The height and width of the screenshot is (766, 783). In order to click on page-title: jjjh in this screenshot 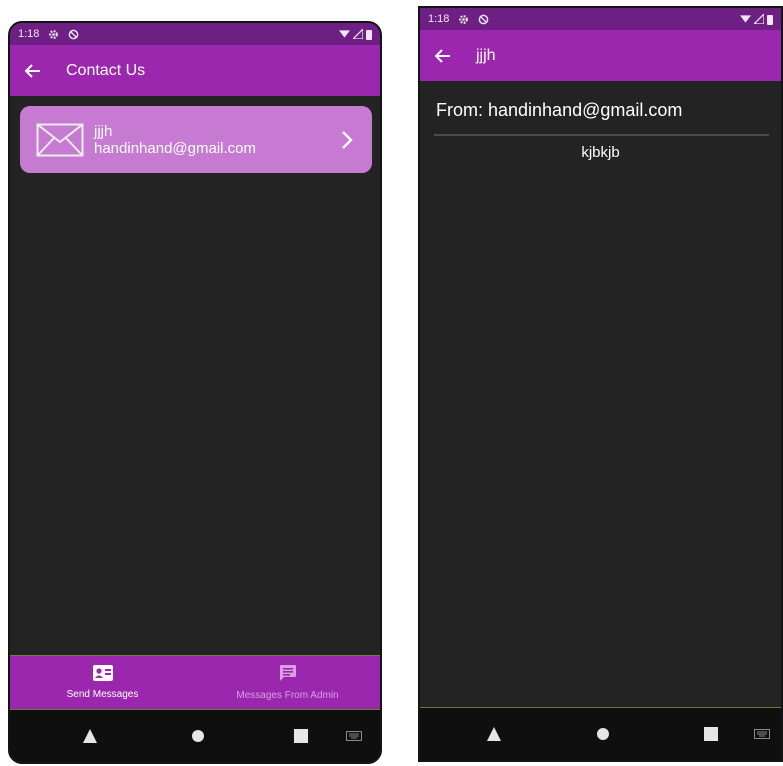, I will do `click(486, 55)`.